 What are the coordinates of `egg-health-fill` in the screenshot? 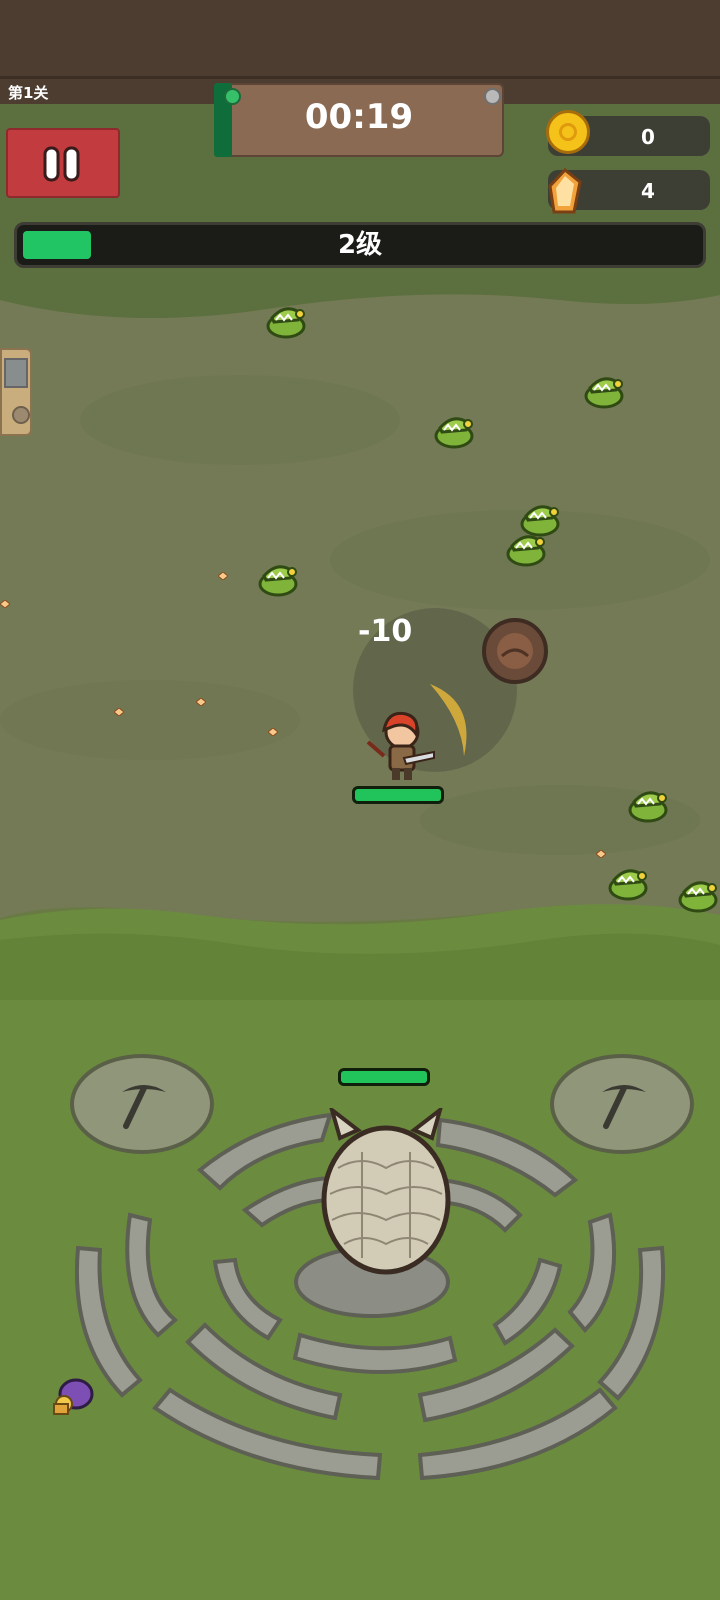 It's located at (384, 1077).